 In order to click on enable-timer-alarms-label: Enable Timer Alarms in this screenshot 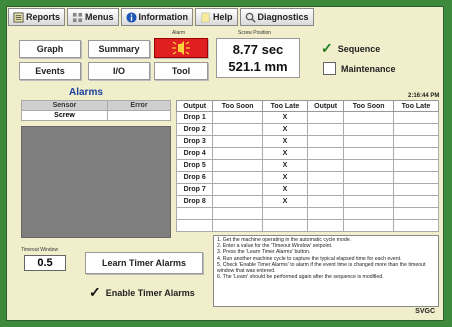, I will do `click(150, 292)`.